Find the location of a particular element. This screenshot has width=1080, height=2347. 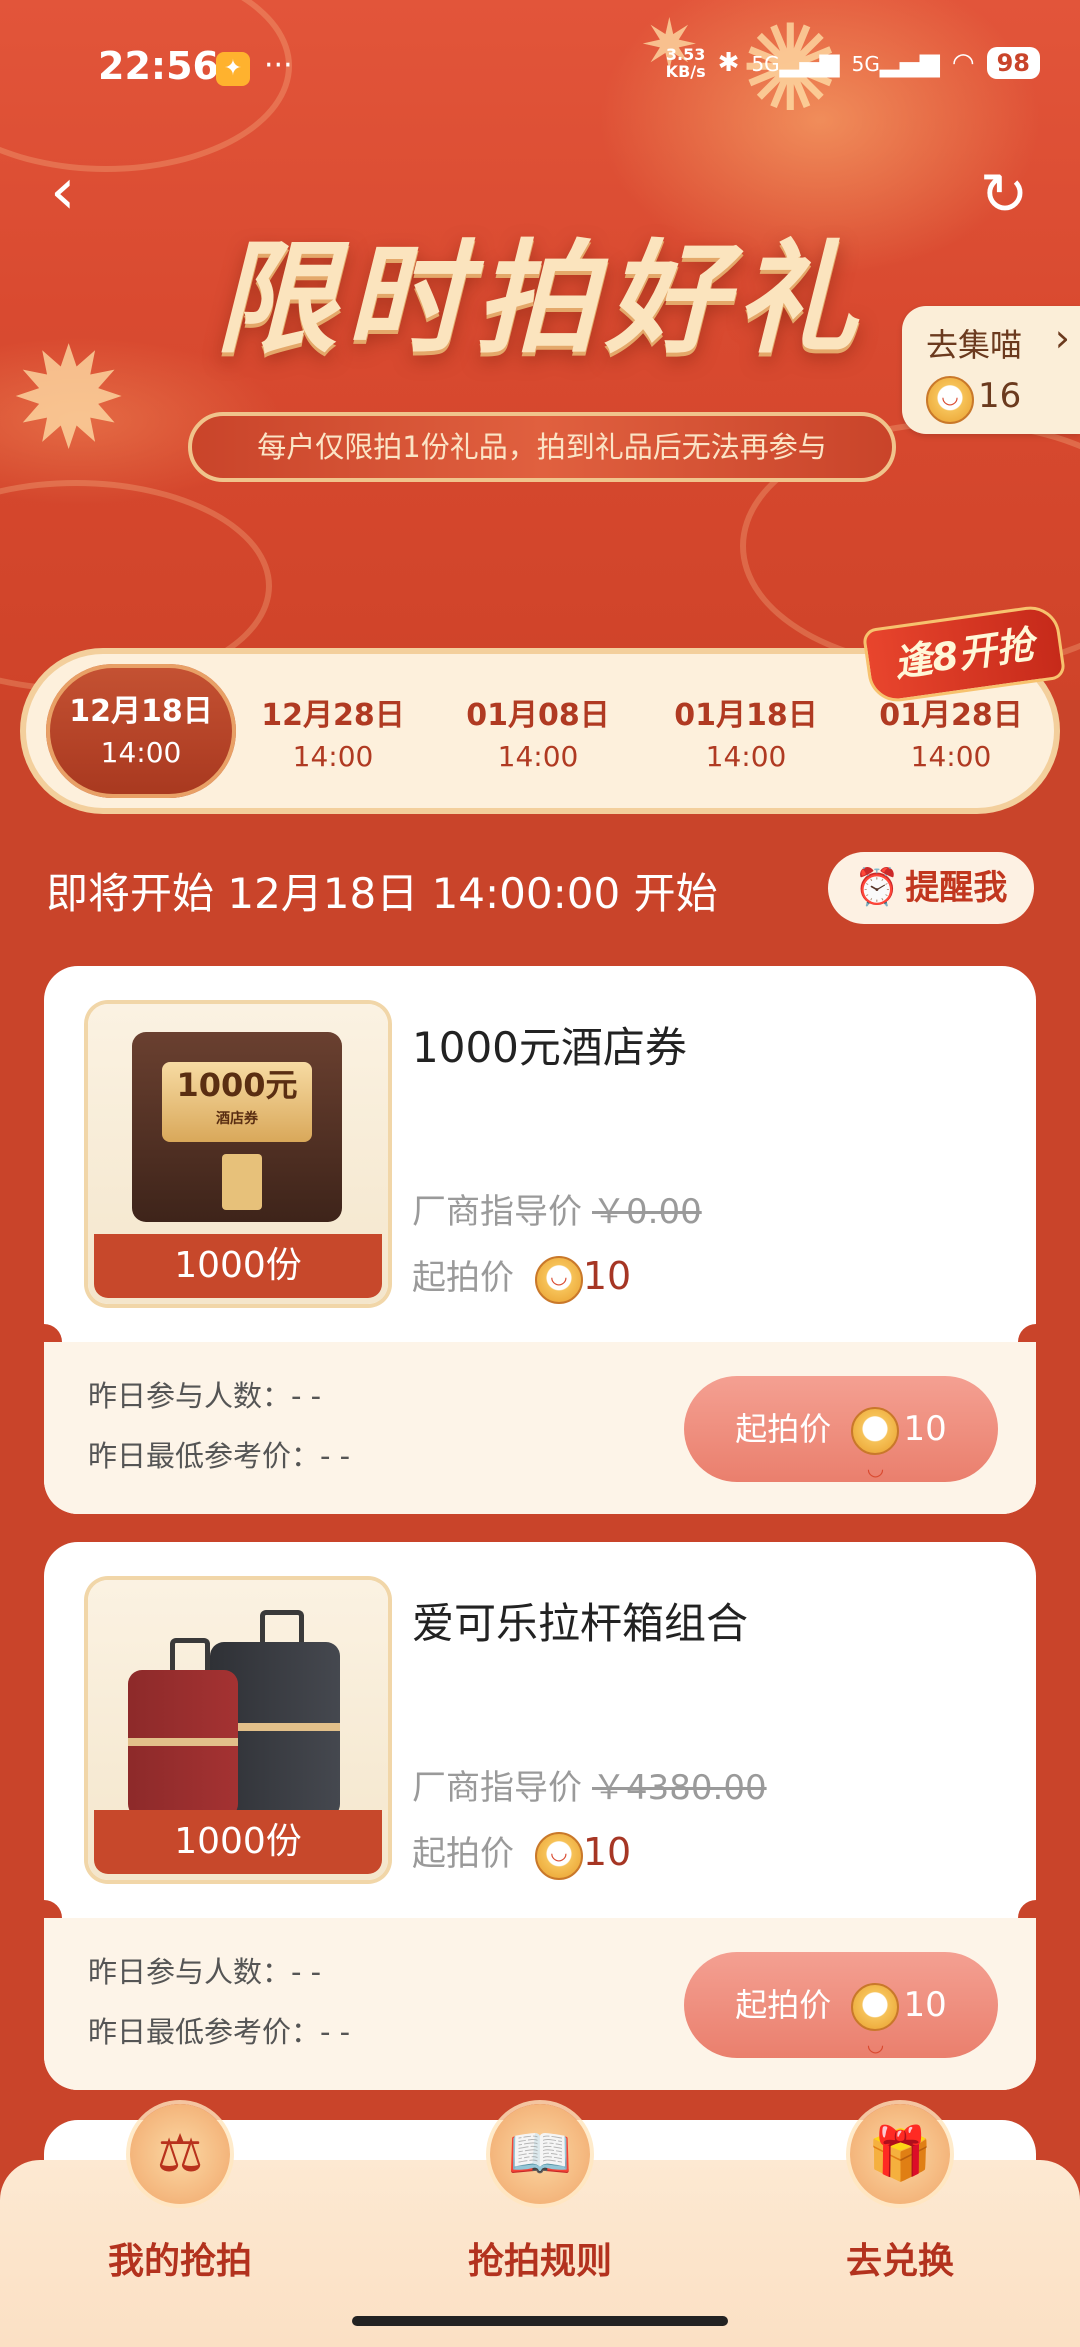

msrp-price: 厂商指导价 ￥4380.00 is located at coordinates (589, 1788).